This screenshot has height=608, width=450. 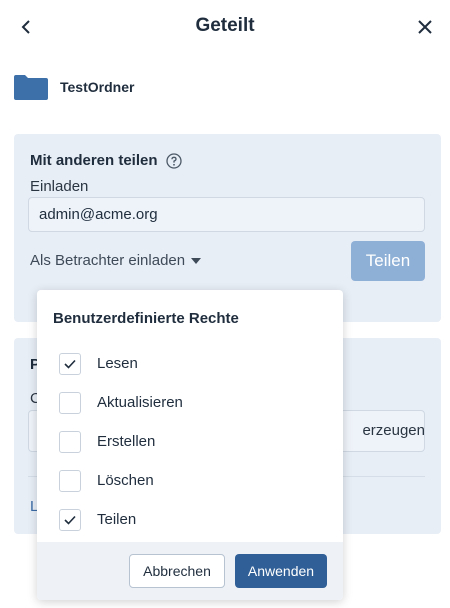 I want to click on permission-update: Aktualisieren, so click(x=121, y=402).